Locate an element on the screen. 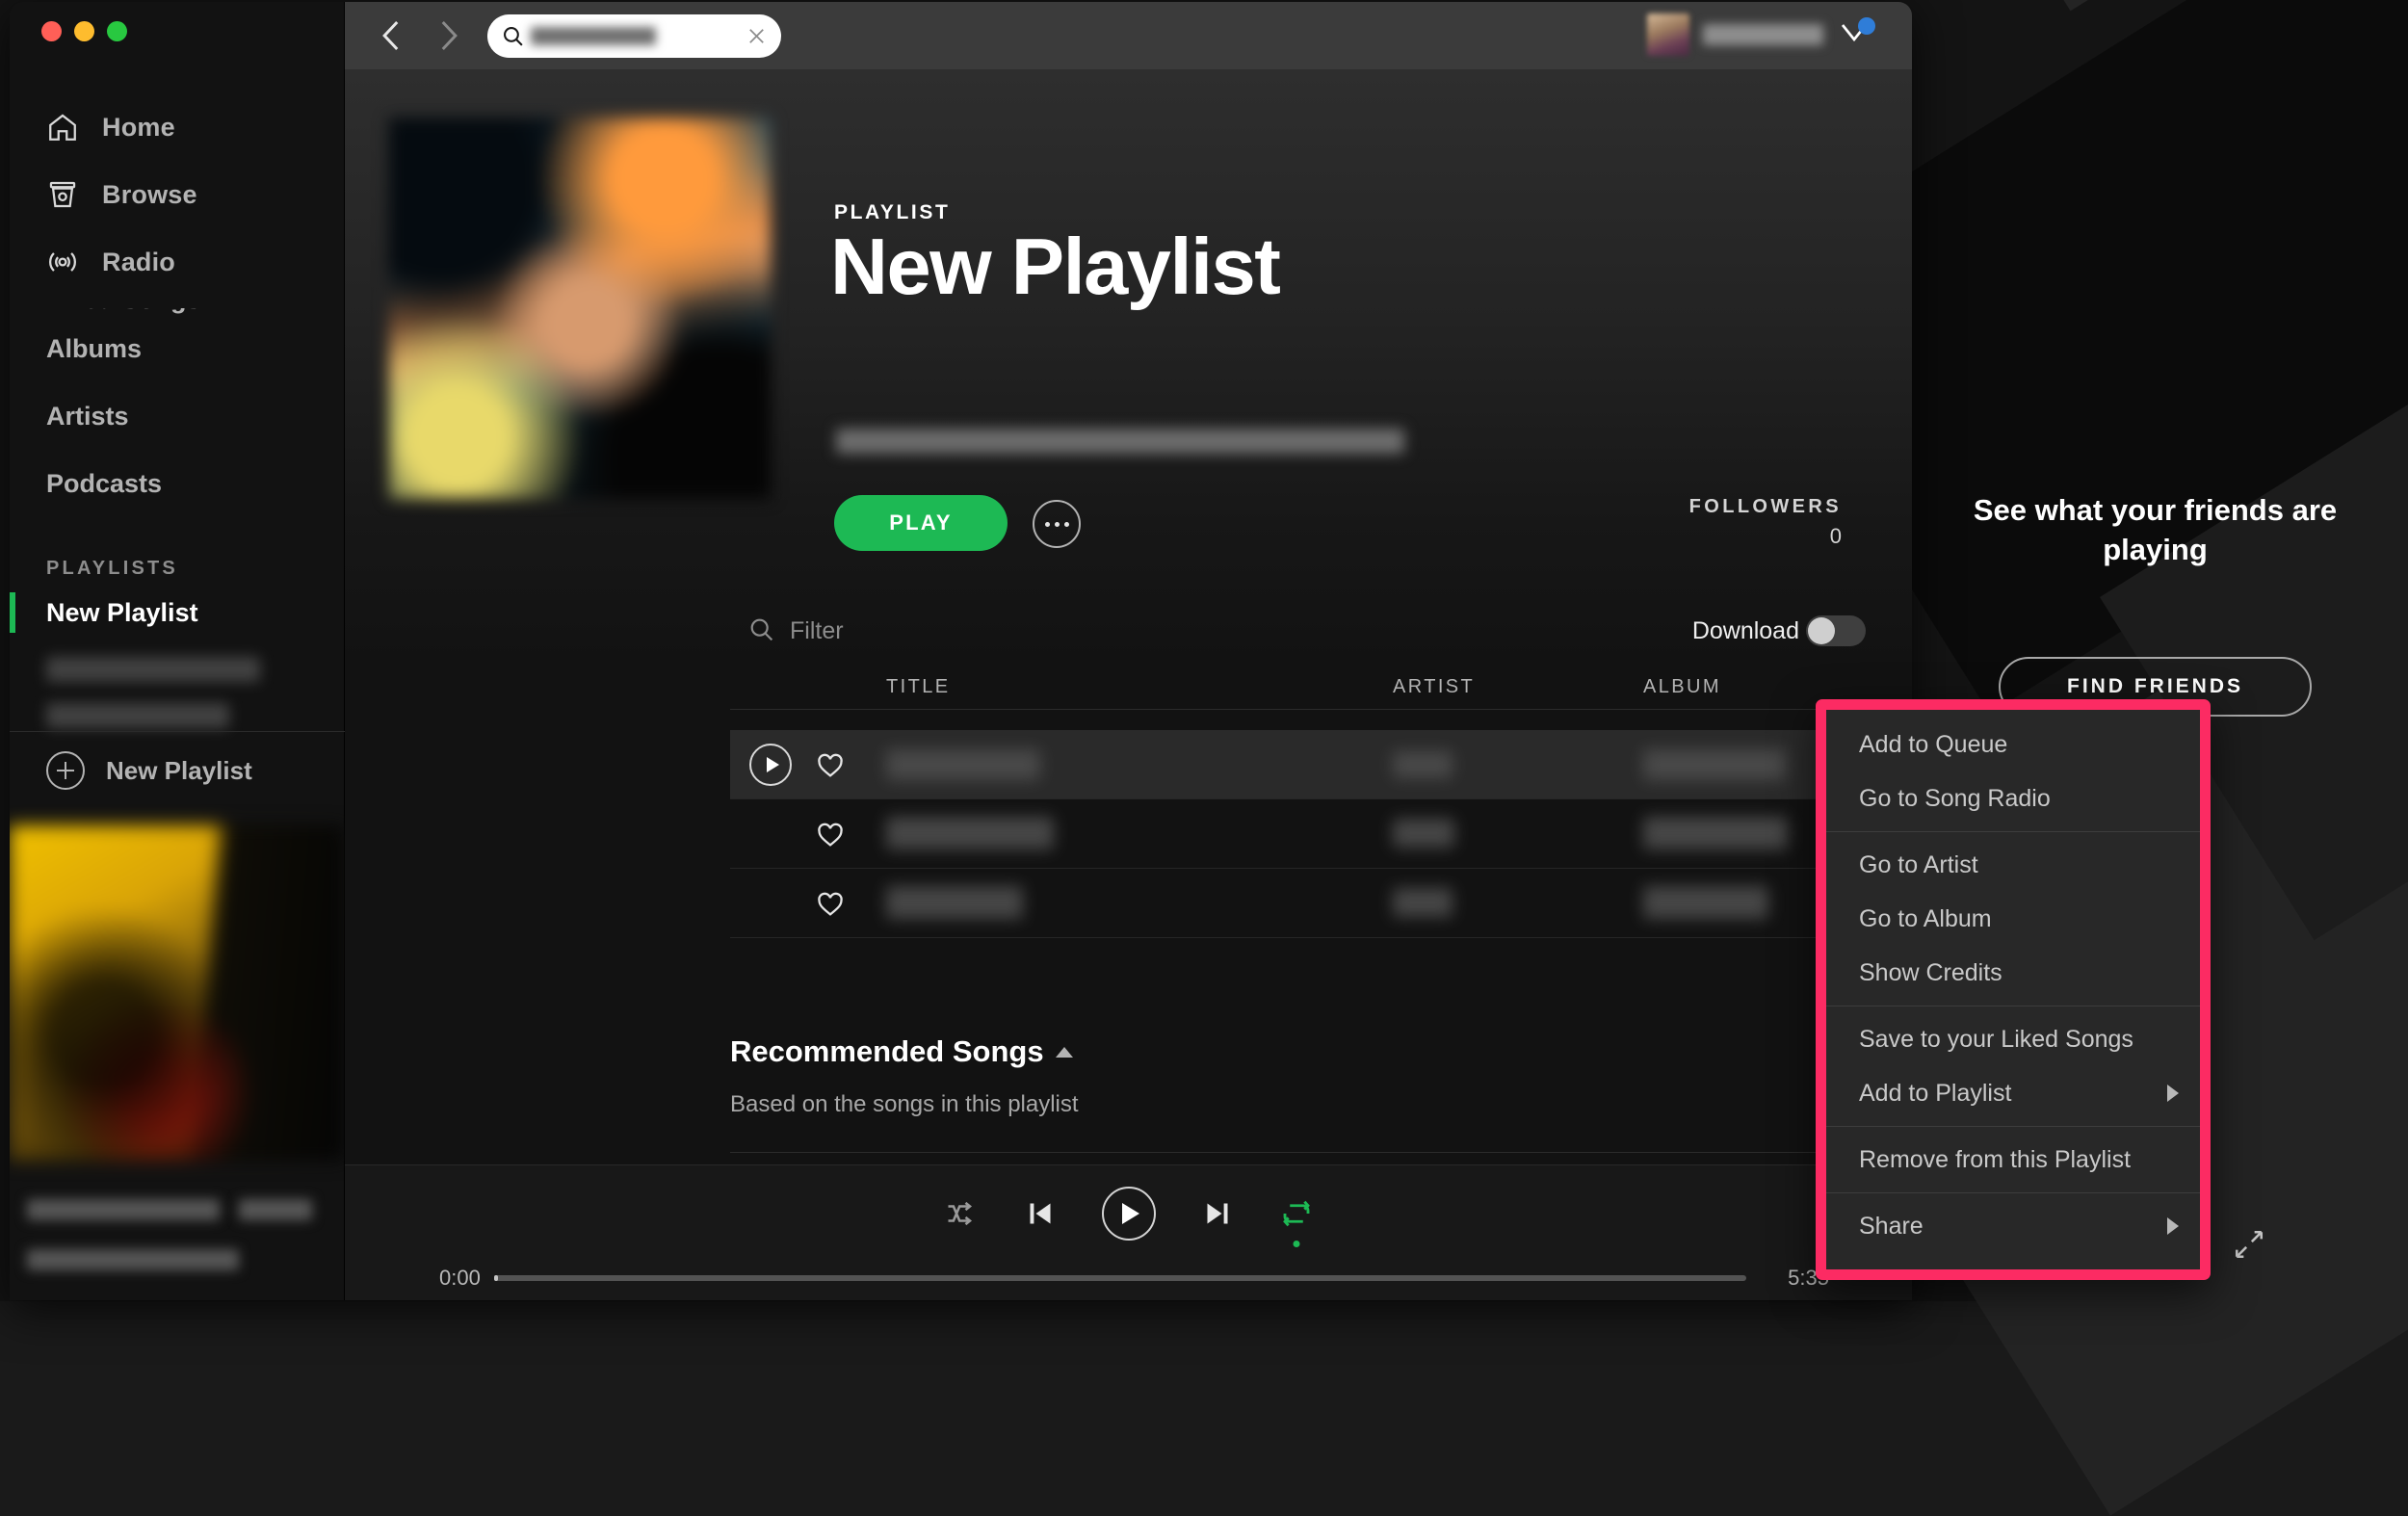 The width and height of the screenshot is (2408, 1516). seek-slider is located at coordinates (1120, 1278).